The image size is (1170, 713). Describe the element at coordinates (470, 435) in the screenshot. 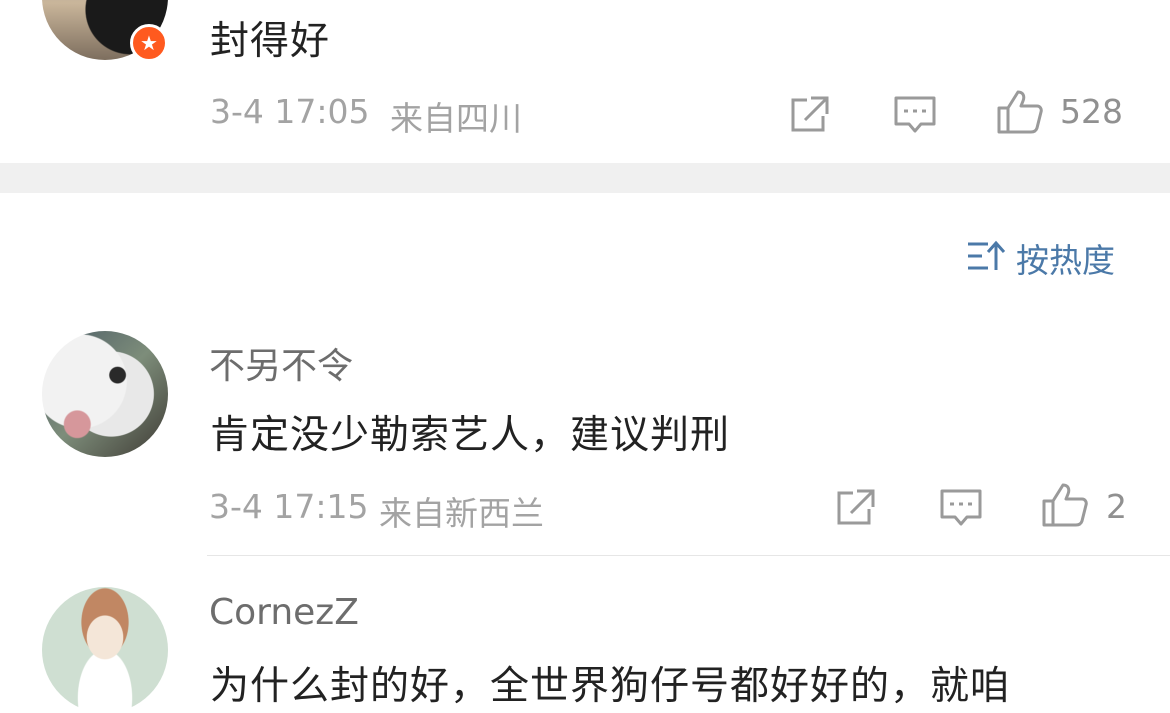

I see `comment-text: 肯定没少勒索艺人，建议判刑` at that location.